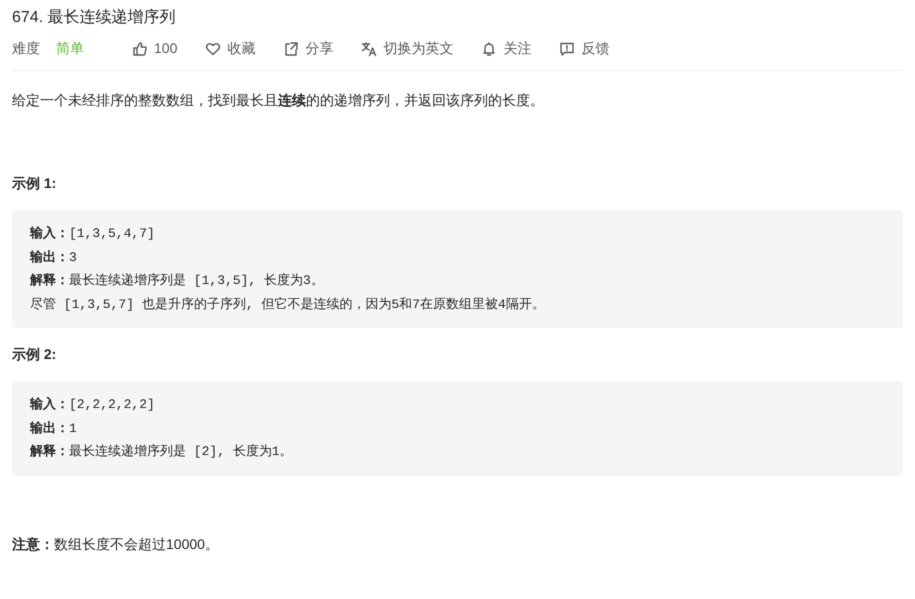 Image resolution: width=915 pixels, height=599 pixels. What do you see at coordinates (93, 405) in the screenshot?
I see `example-line: 输入：[2,2,2,2,2]` at bounding box center [93, 405].